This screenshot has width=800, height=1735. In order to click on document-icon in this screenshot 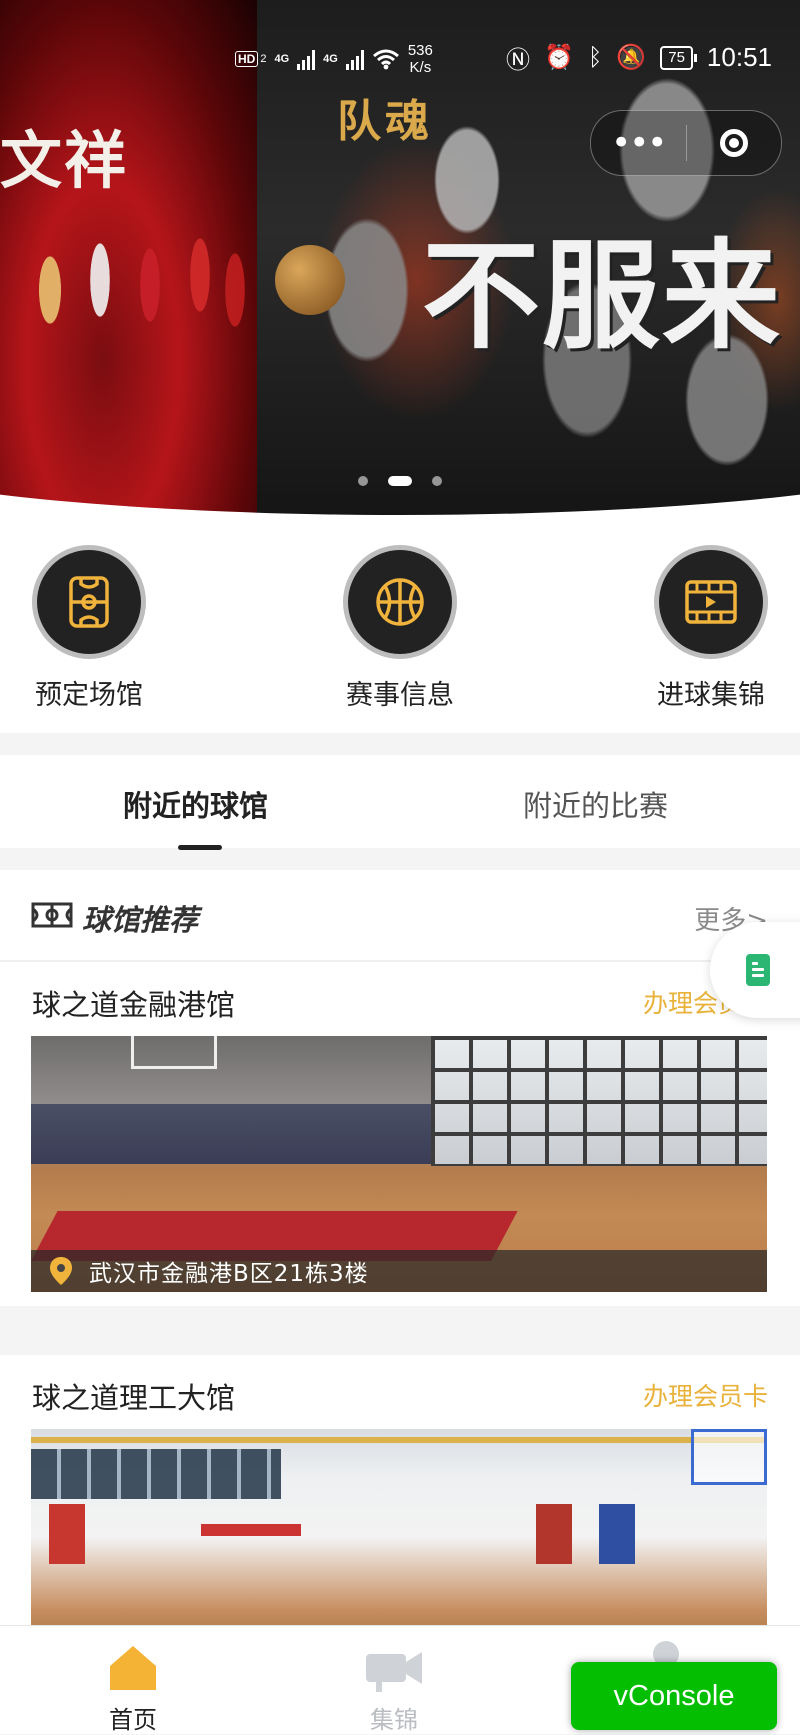, I will do `click(758, 970)`.